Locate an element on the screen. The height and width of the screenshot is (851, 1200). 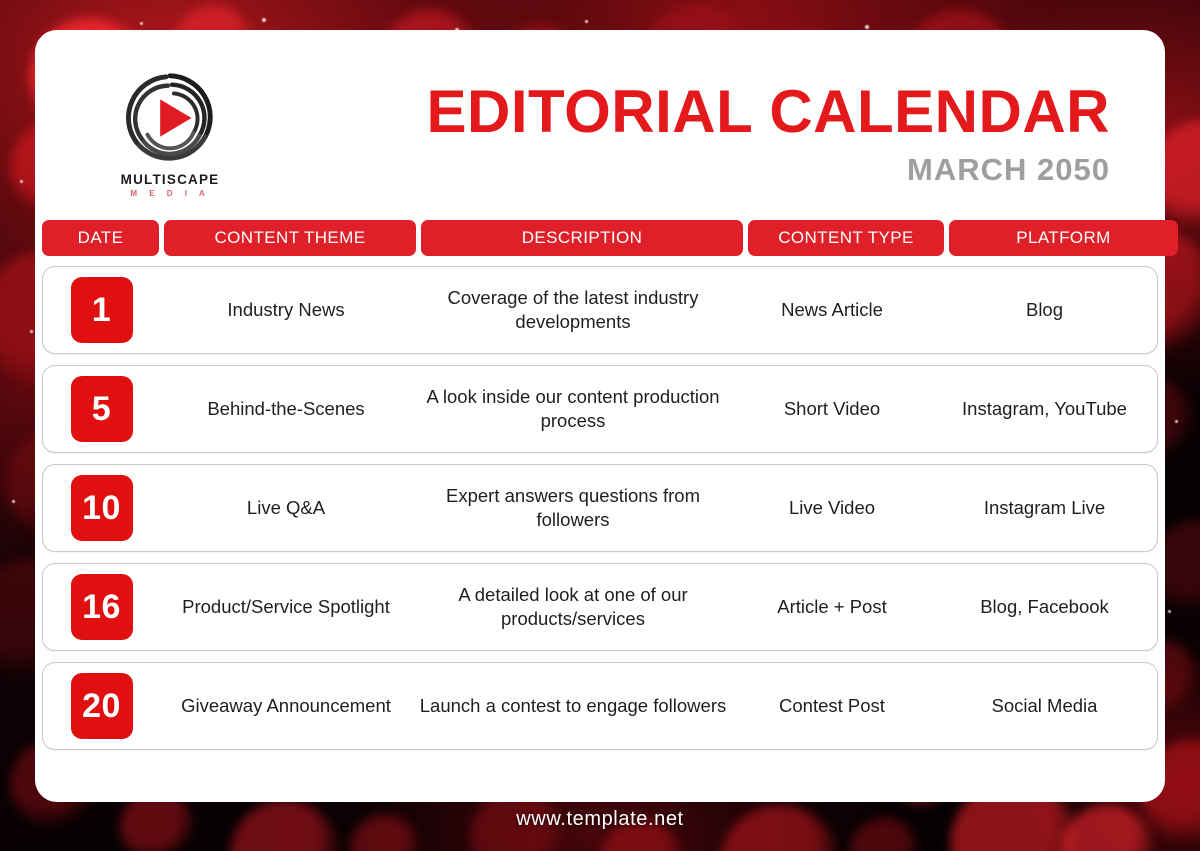
row-type-cell: Live Video is located at coordinates (832, 507).